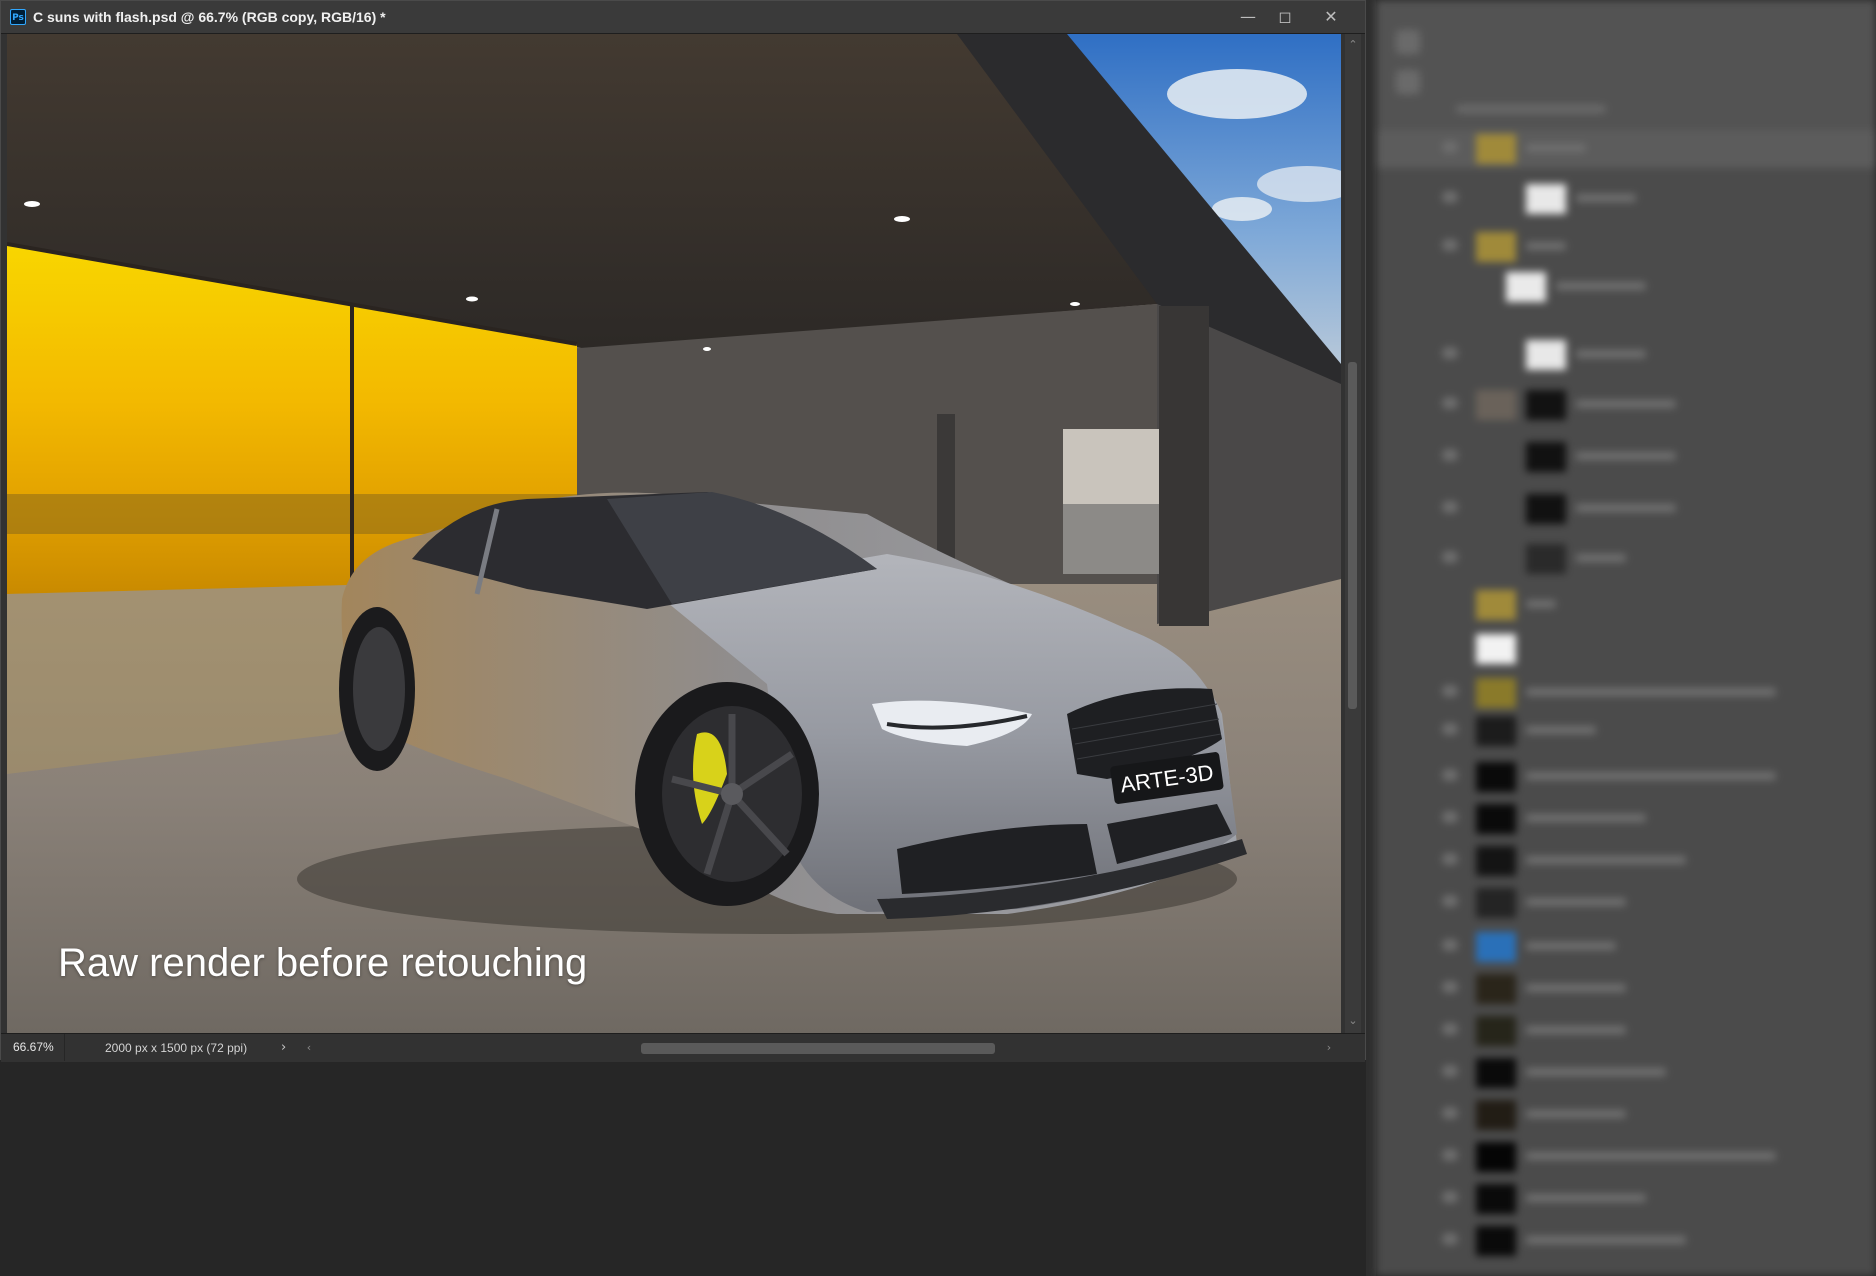 The width and height of the screenshot is (1876, 1276). What do you see at coordinates (1331, 17) in the screenshot?
I see `close-button: ✕` at bounding box center [1331, 17].